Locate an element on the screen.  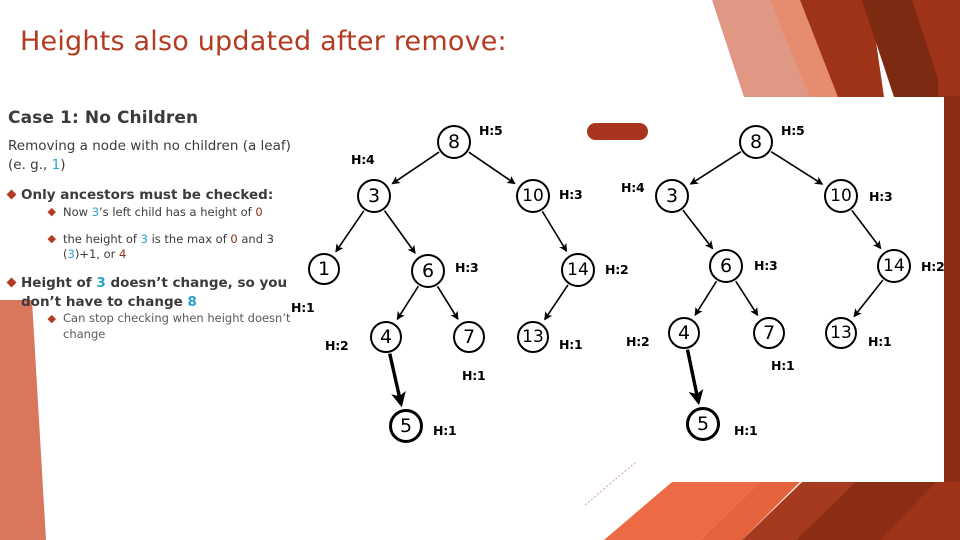
height-label-10: H:3 is located at coordinates (881, 196).